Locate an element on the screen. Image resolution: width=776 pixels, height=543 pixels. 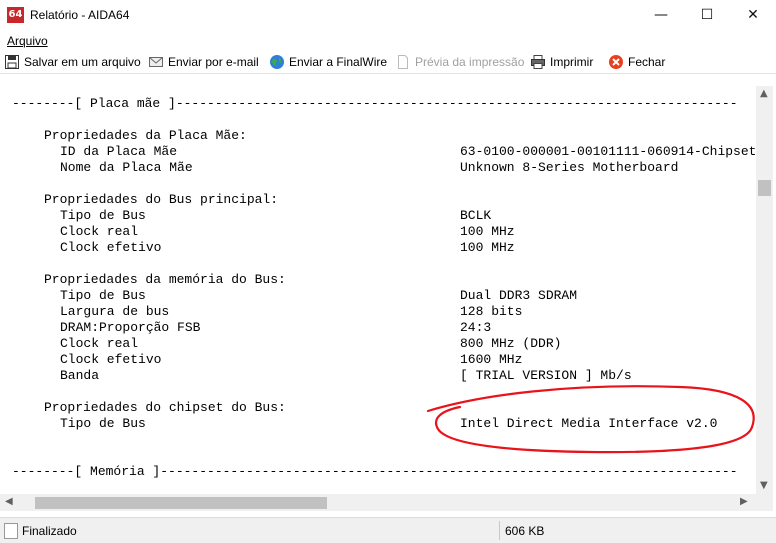
row-value: 128 bits is located at coordinates (491, 311).